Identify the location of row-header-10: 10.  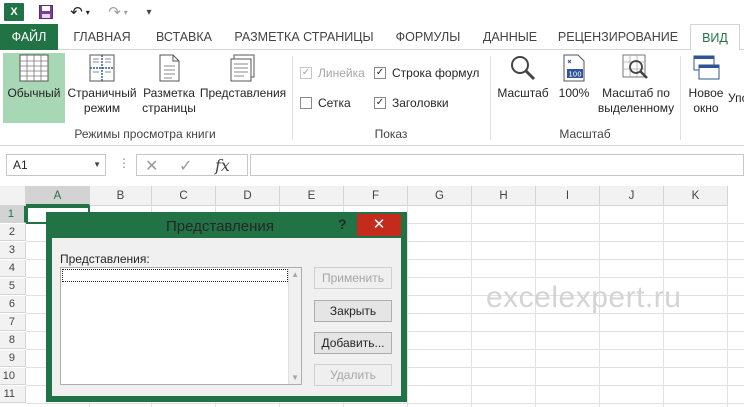
(13, 376).